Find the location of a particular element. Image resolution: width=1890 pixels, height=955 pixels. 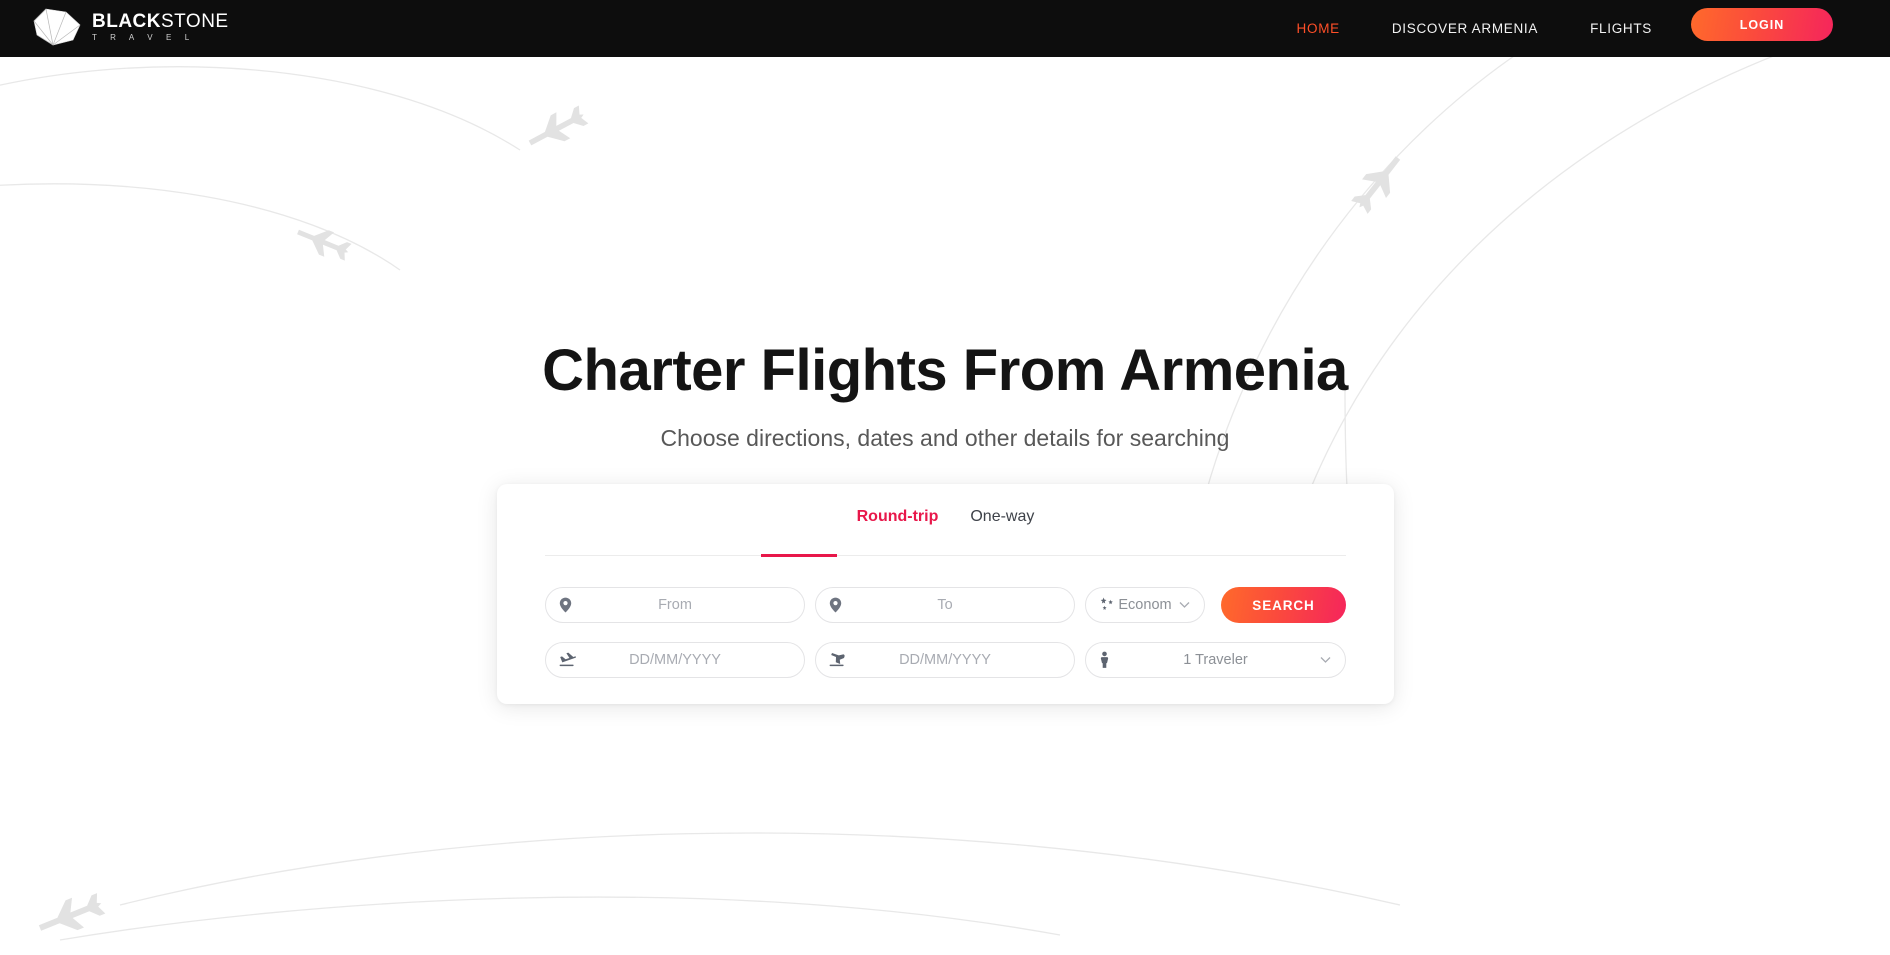

from-field is located at coordinates (675, 605).